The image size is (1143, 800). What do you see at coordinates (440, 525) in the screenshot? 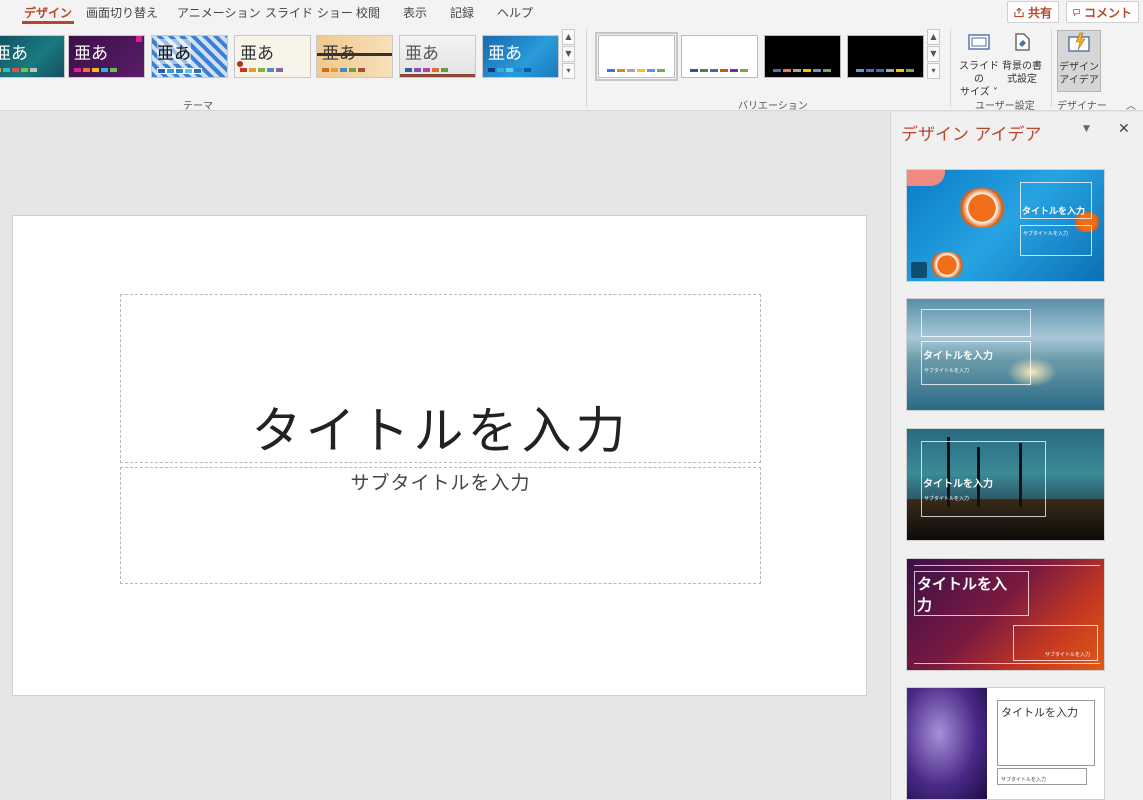
I see `subtitle-placeholder: サブタイトルを入力` at bounding box center [440, 525].